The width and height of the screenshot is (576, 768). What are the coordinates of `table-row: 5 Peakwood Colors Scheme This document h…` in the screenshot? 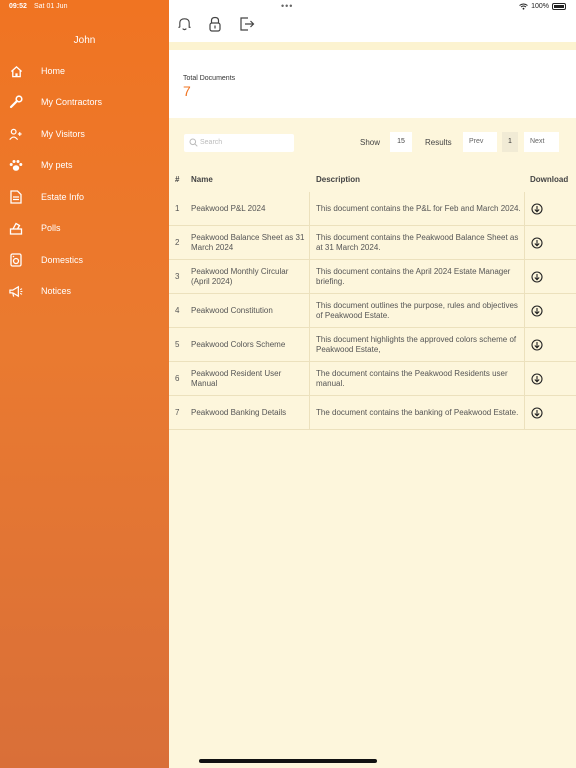 It's located at (372, 345).